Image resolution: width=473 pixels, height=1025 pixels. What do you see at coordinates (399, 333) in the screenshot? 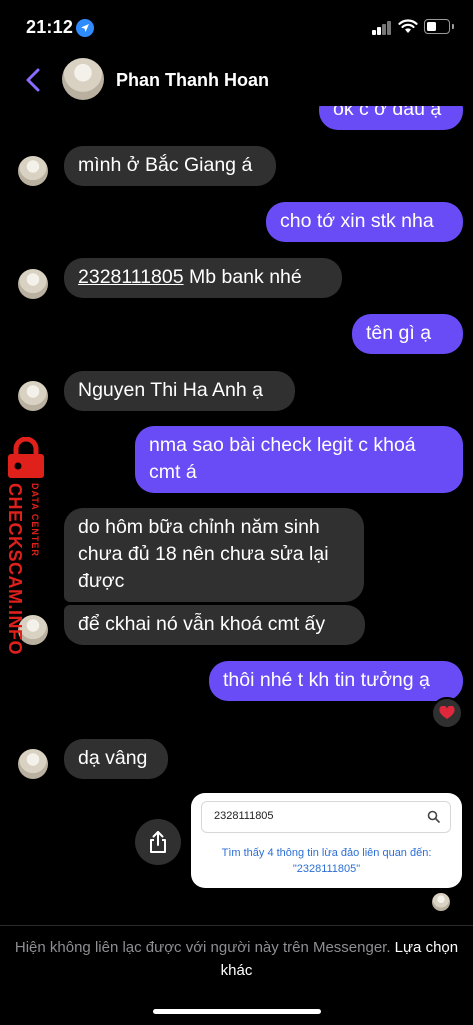
I see `message-text: tên gì ạ` at bounding box center [399, 333].